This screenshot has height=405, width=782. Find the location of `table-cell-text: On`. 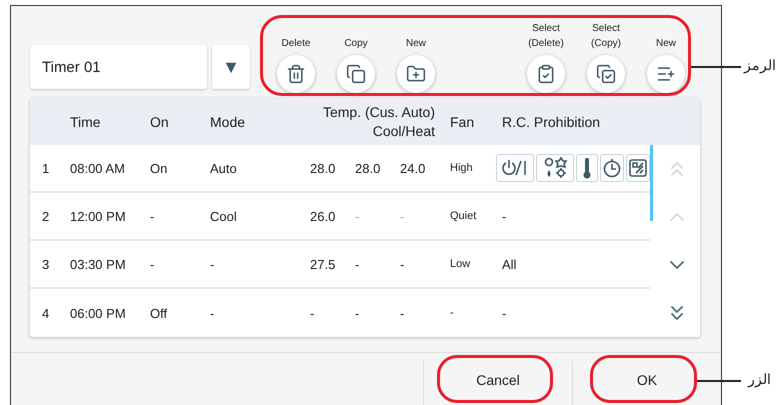

table-cell-text: On is located at coordinates (158, 168).